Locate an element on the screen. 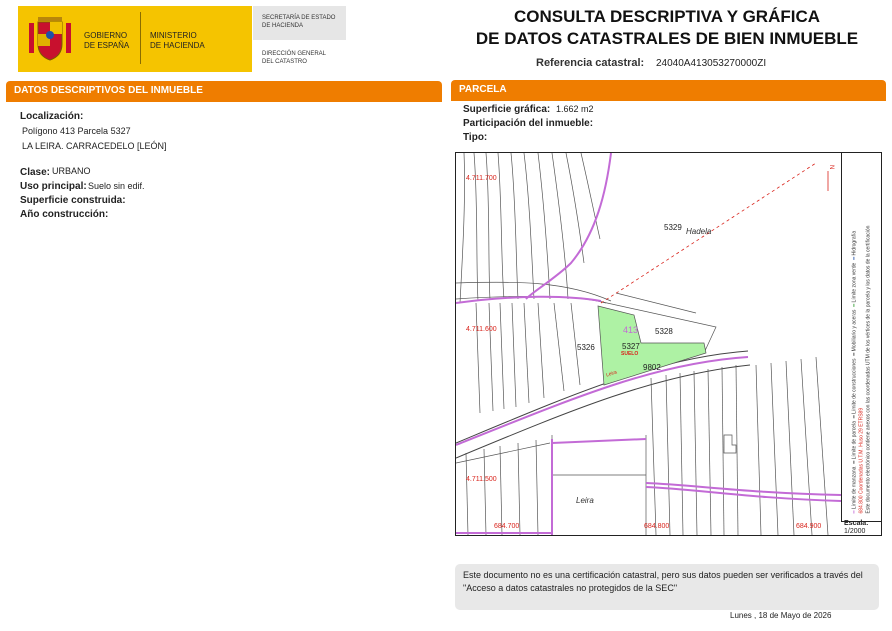 This screenshot has width=892, height=631. localizacion-line1: Polígono 413 Parcela 5327 is located at coordinates (76, 131).